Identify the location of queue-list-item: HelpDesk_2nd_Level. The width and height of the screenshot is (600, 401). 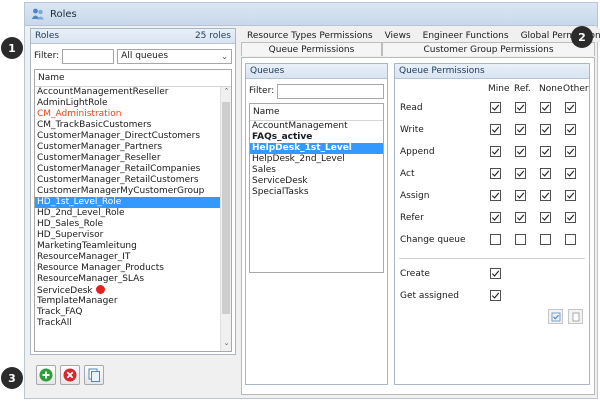
(316, 159).